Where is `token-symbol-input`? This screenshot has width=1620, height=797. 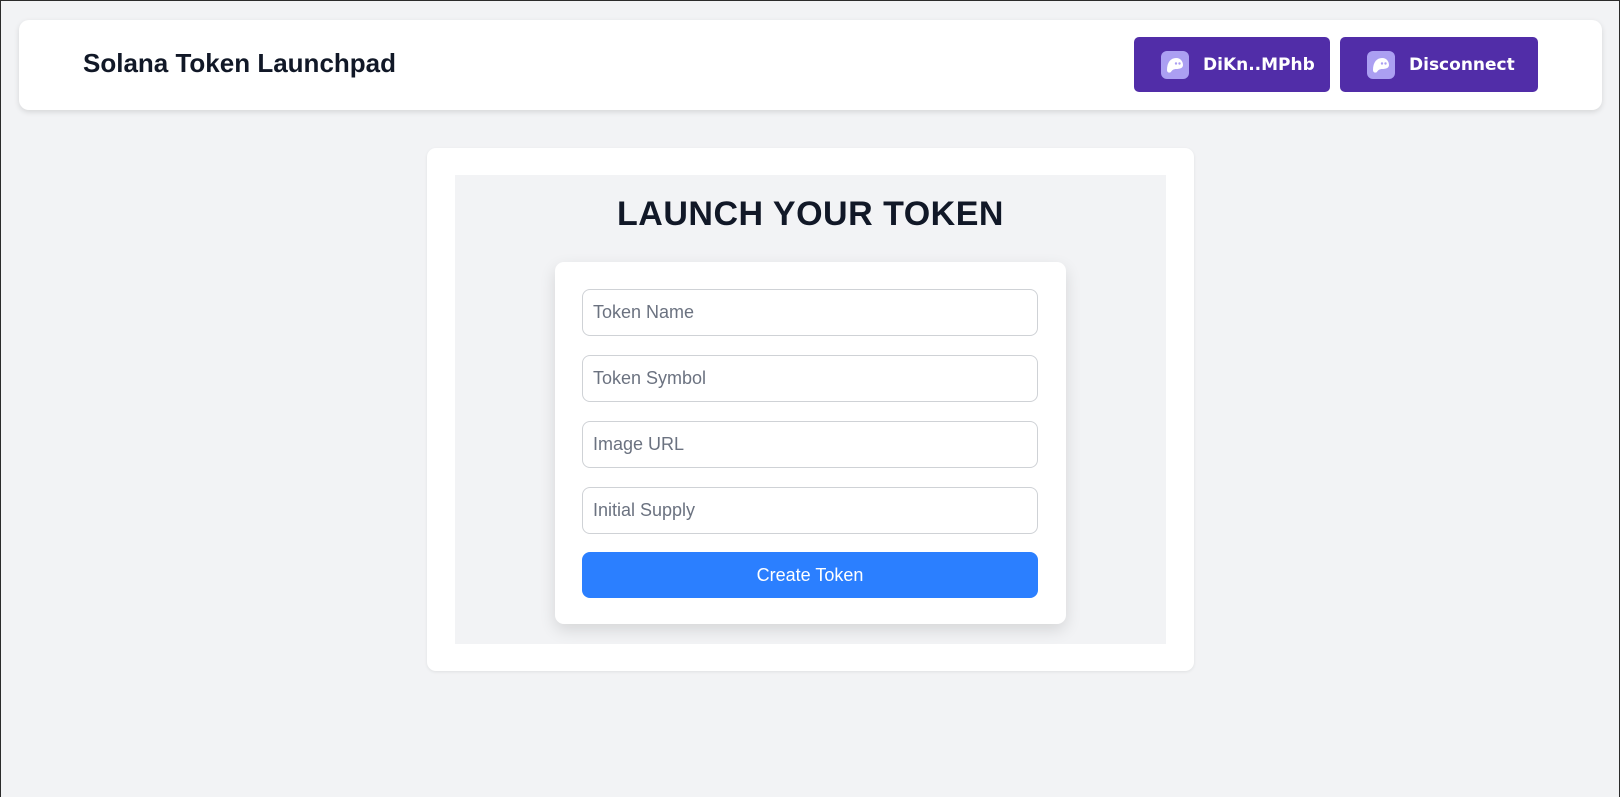
token-symbol-input is located at coordinates (810, 378).